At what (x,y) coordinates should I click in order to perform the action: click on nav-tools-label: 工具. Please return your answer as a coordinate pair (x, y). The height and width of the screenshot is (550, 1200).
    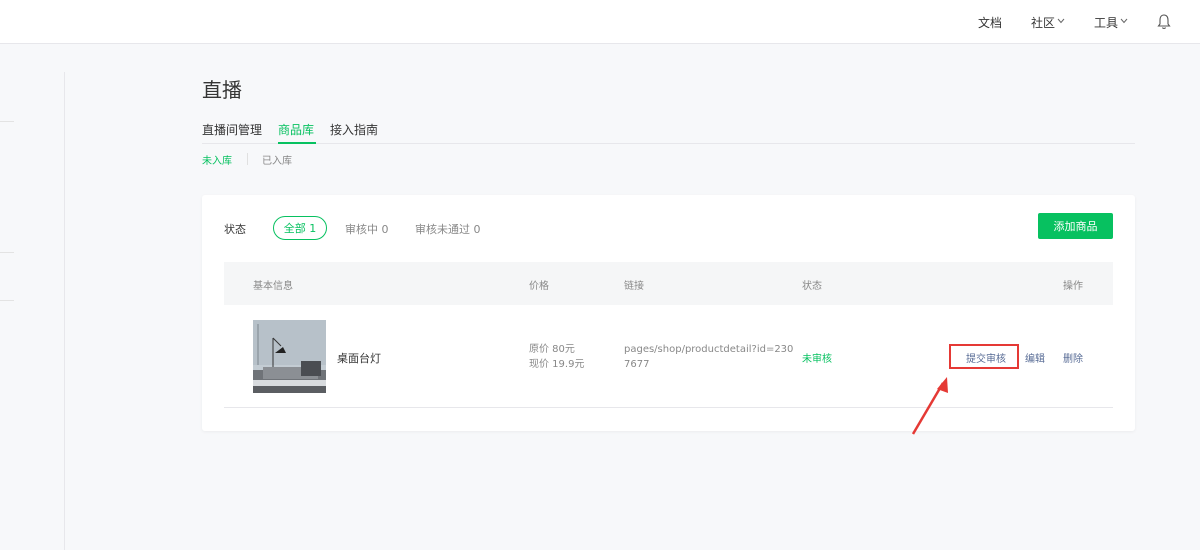
    Looking at the image, I should click on (1106, 22).